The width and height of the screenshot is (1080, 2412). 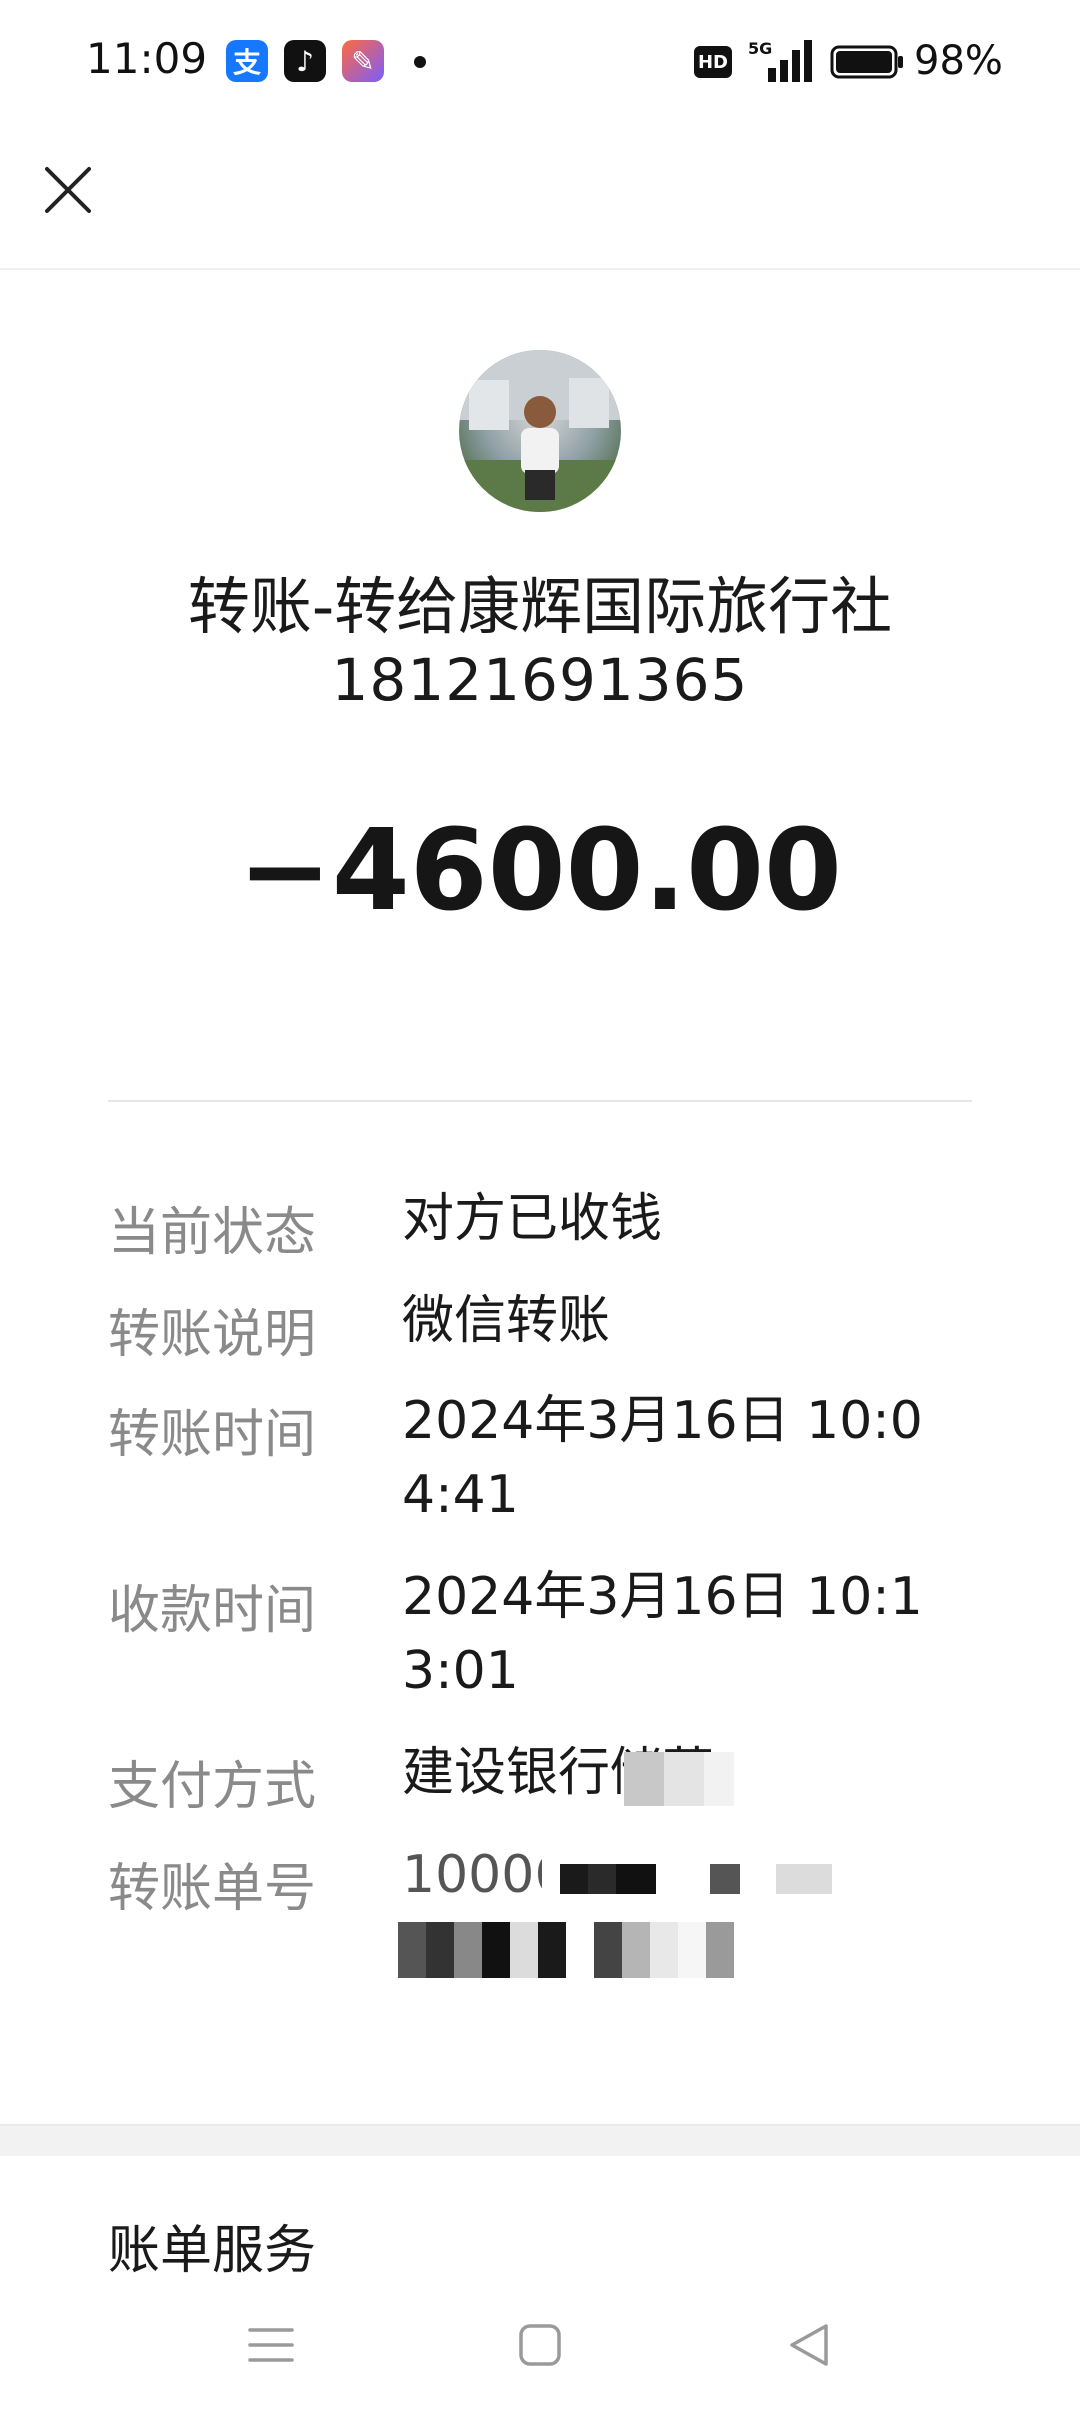 What do you see at coordinates (540, 606) in the screenshot?
I see `page-title: 转账-转给康辉国际旅行社` at bounding box center [540, 606].